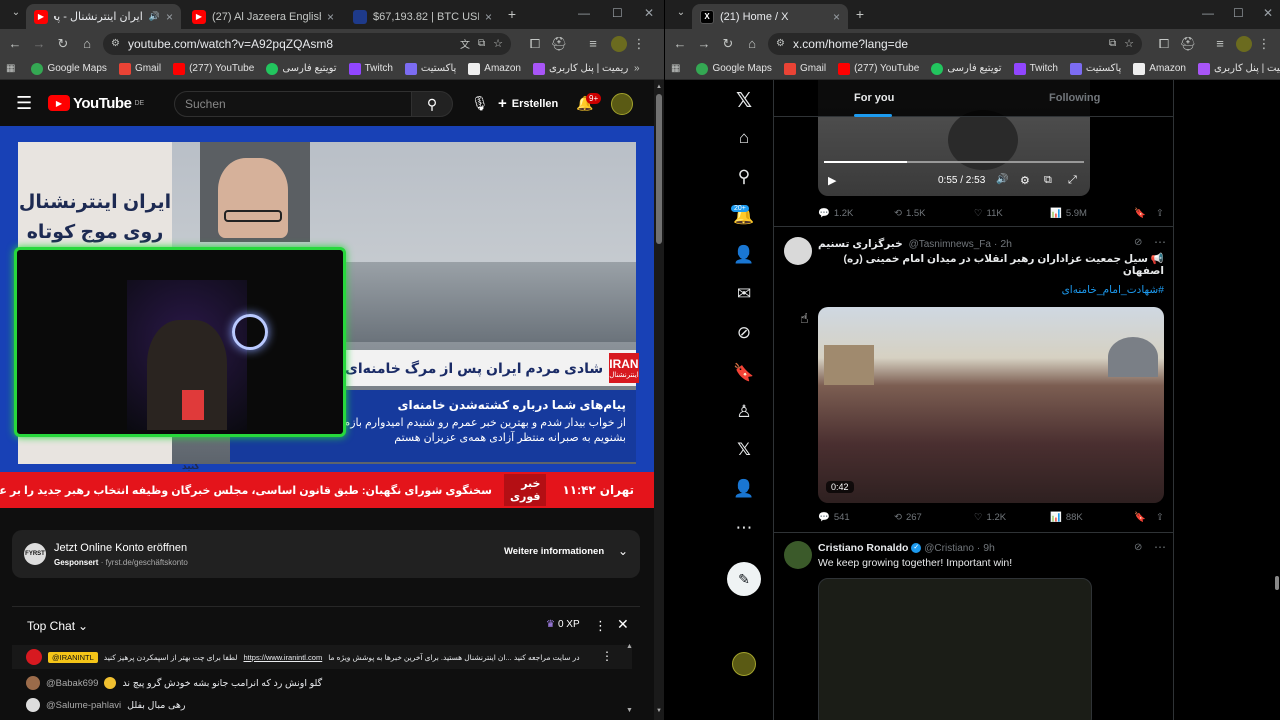 The height and width of the screenshot is (720, 1280). What do you see at coordinates (989, 548) in the screenshot?
I see `tweet-time: 9h` at bounding box center [989, 548].